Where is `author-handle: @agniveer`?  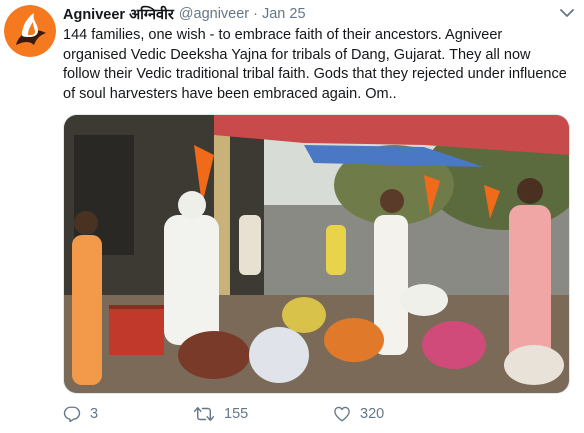
author-handle: @agniveer is located at coordinates (214, 14).